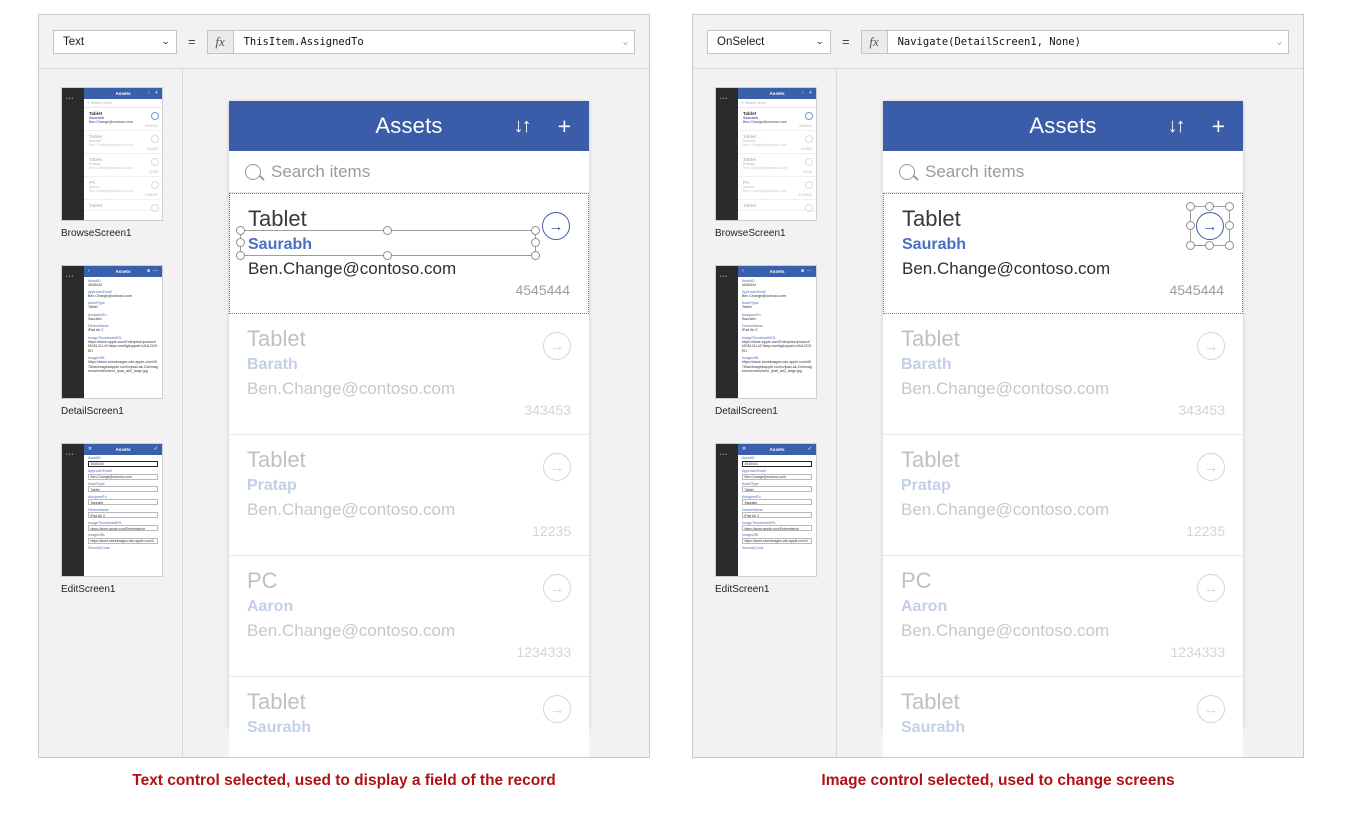 This screenshot has height=819, width=1351. What do you see at coordinates (240, 230) in the screenshot?
I see `resize-handle-nw` at bounding box center [240, 230].